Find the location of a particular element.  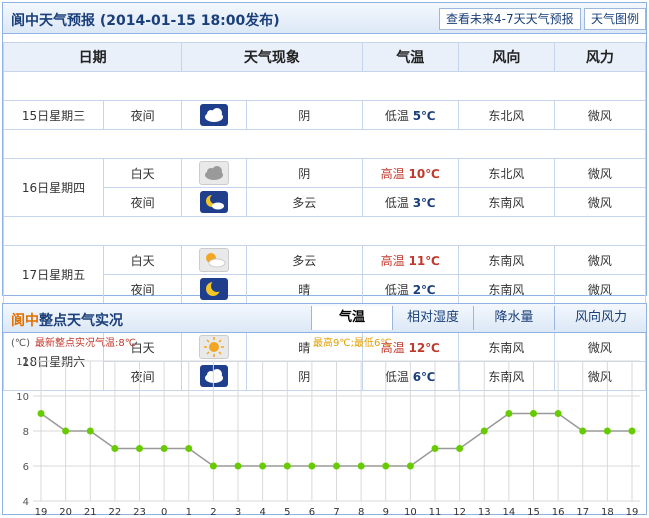

x-tick-label: 13 is located at coordinates (484, 511).